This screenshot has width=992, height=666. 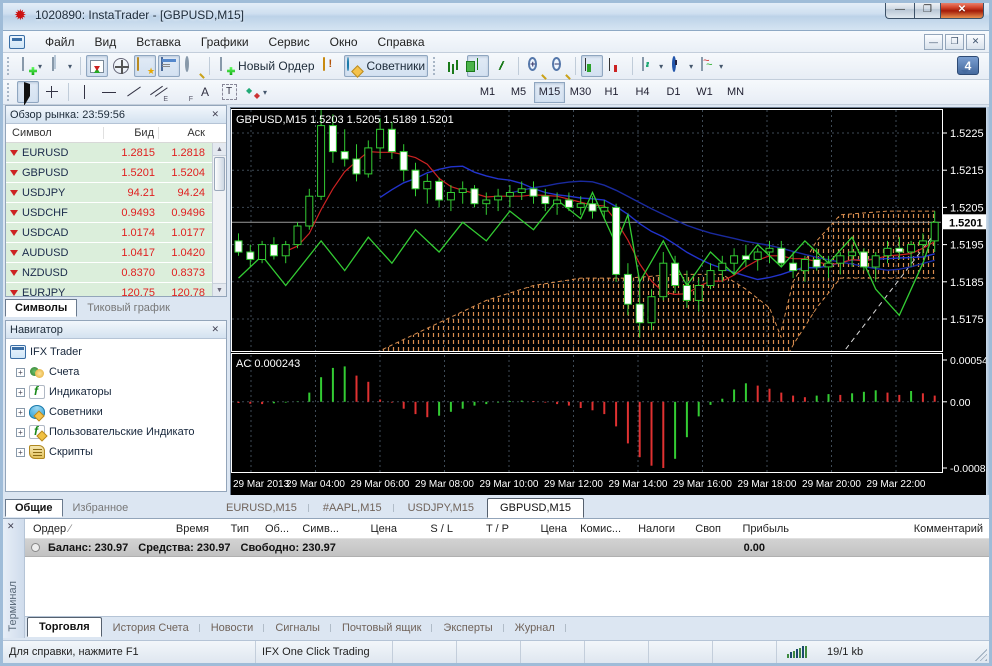 I want to click on symbol-row: NZDUSD 0.8370 0.8373, so click(x=116, y=273).